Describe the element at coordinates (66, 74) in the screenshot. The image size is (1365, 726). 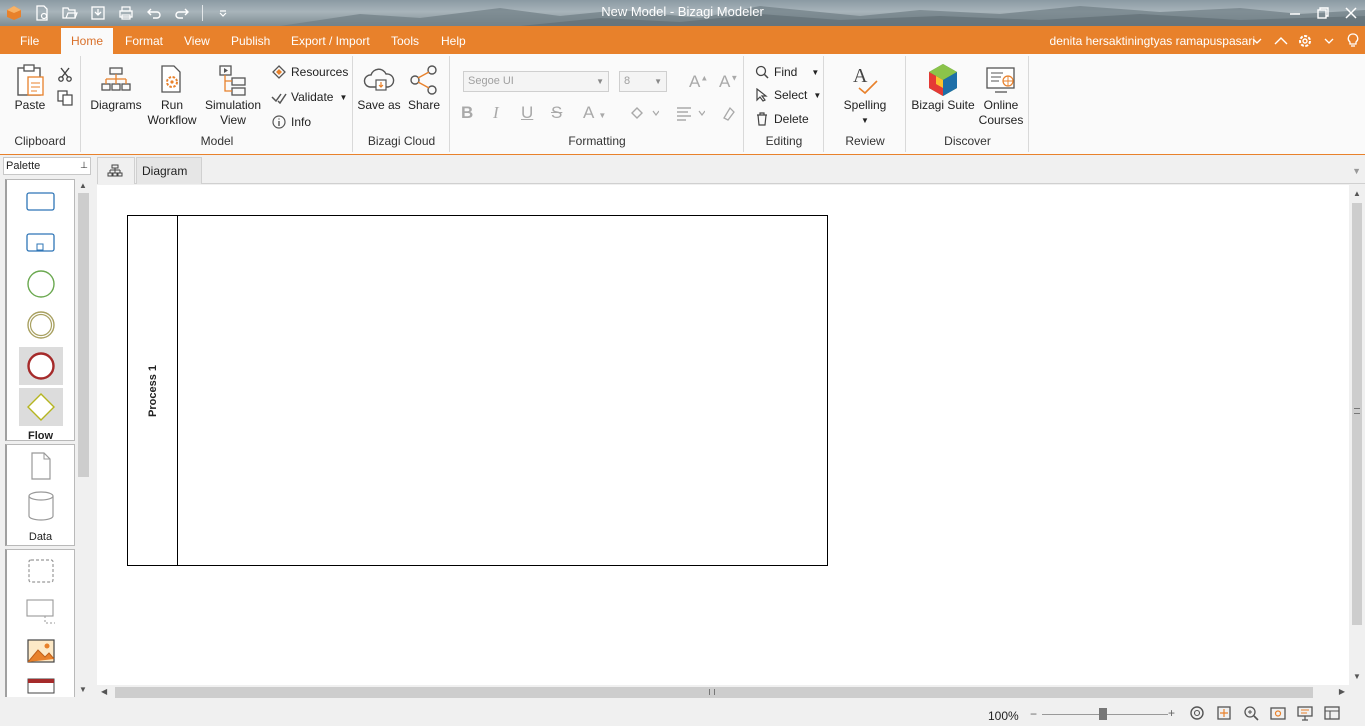
I see `cut-button` at that location.